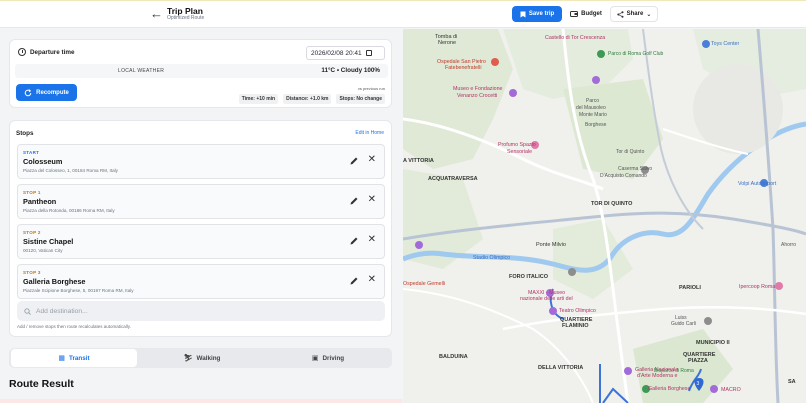 The width and height of the screenshot is (806, 403). Describe the element at coordinates (757, 287) in the screenshot. I see `map-label: Ipercoop Roma` at that location.